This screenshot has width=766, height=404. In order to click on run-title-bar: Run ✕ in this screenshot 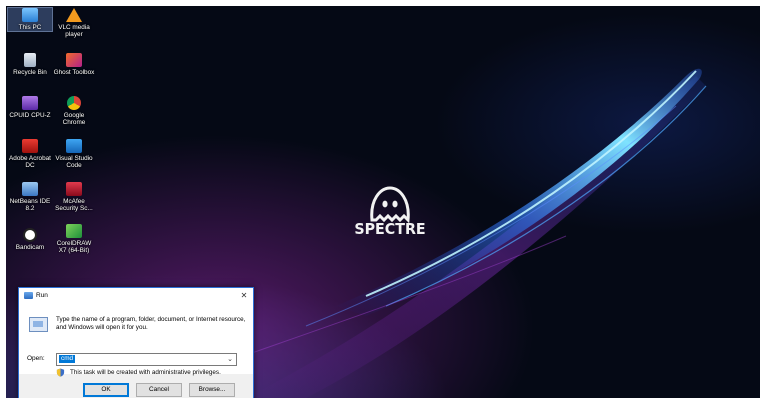, I will do `click(136, 295)`.